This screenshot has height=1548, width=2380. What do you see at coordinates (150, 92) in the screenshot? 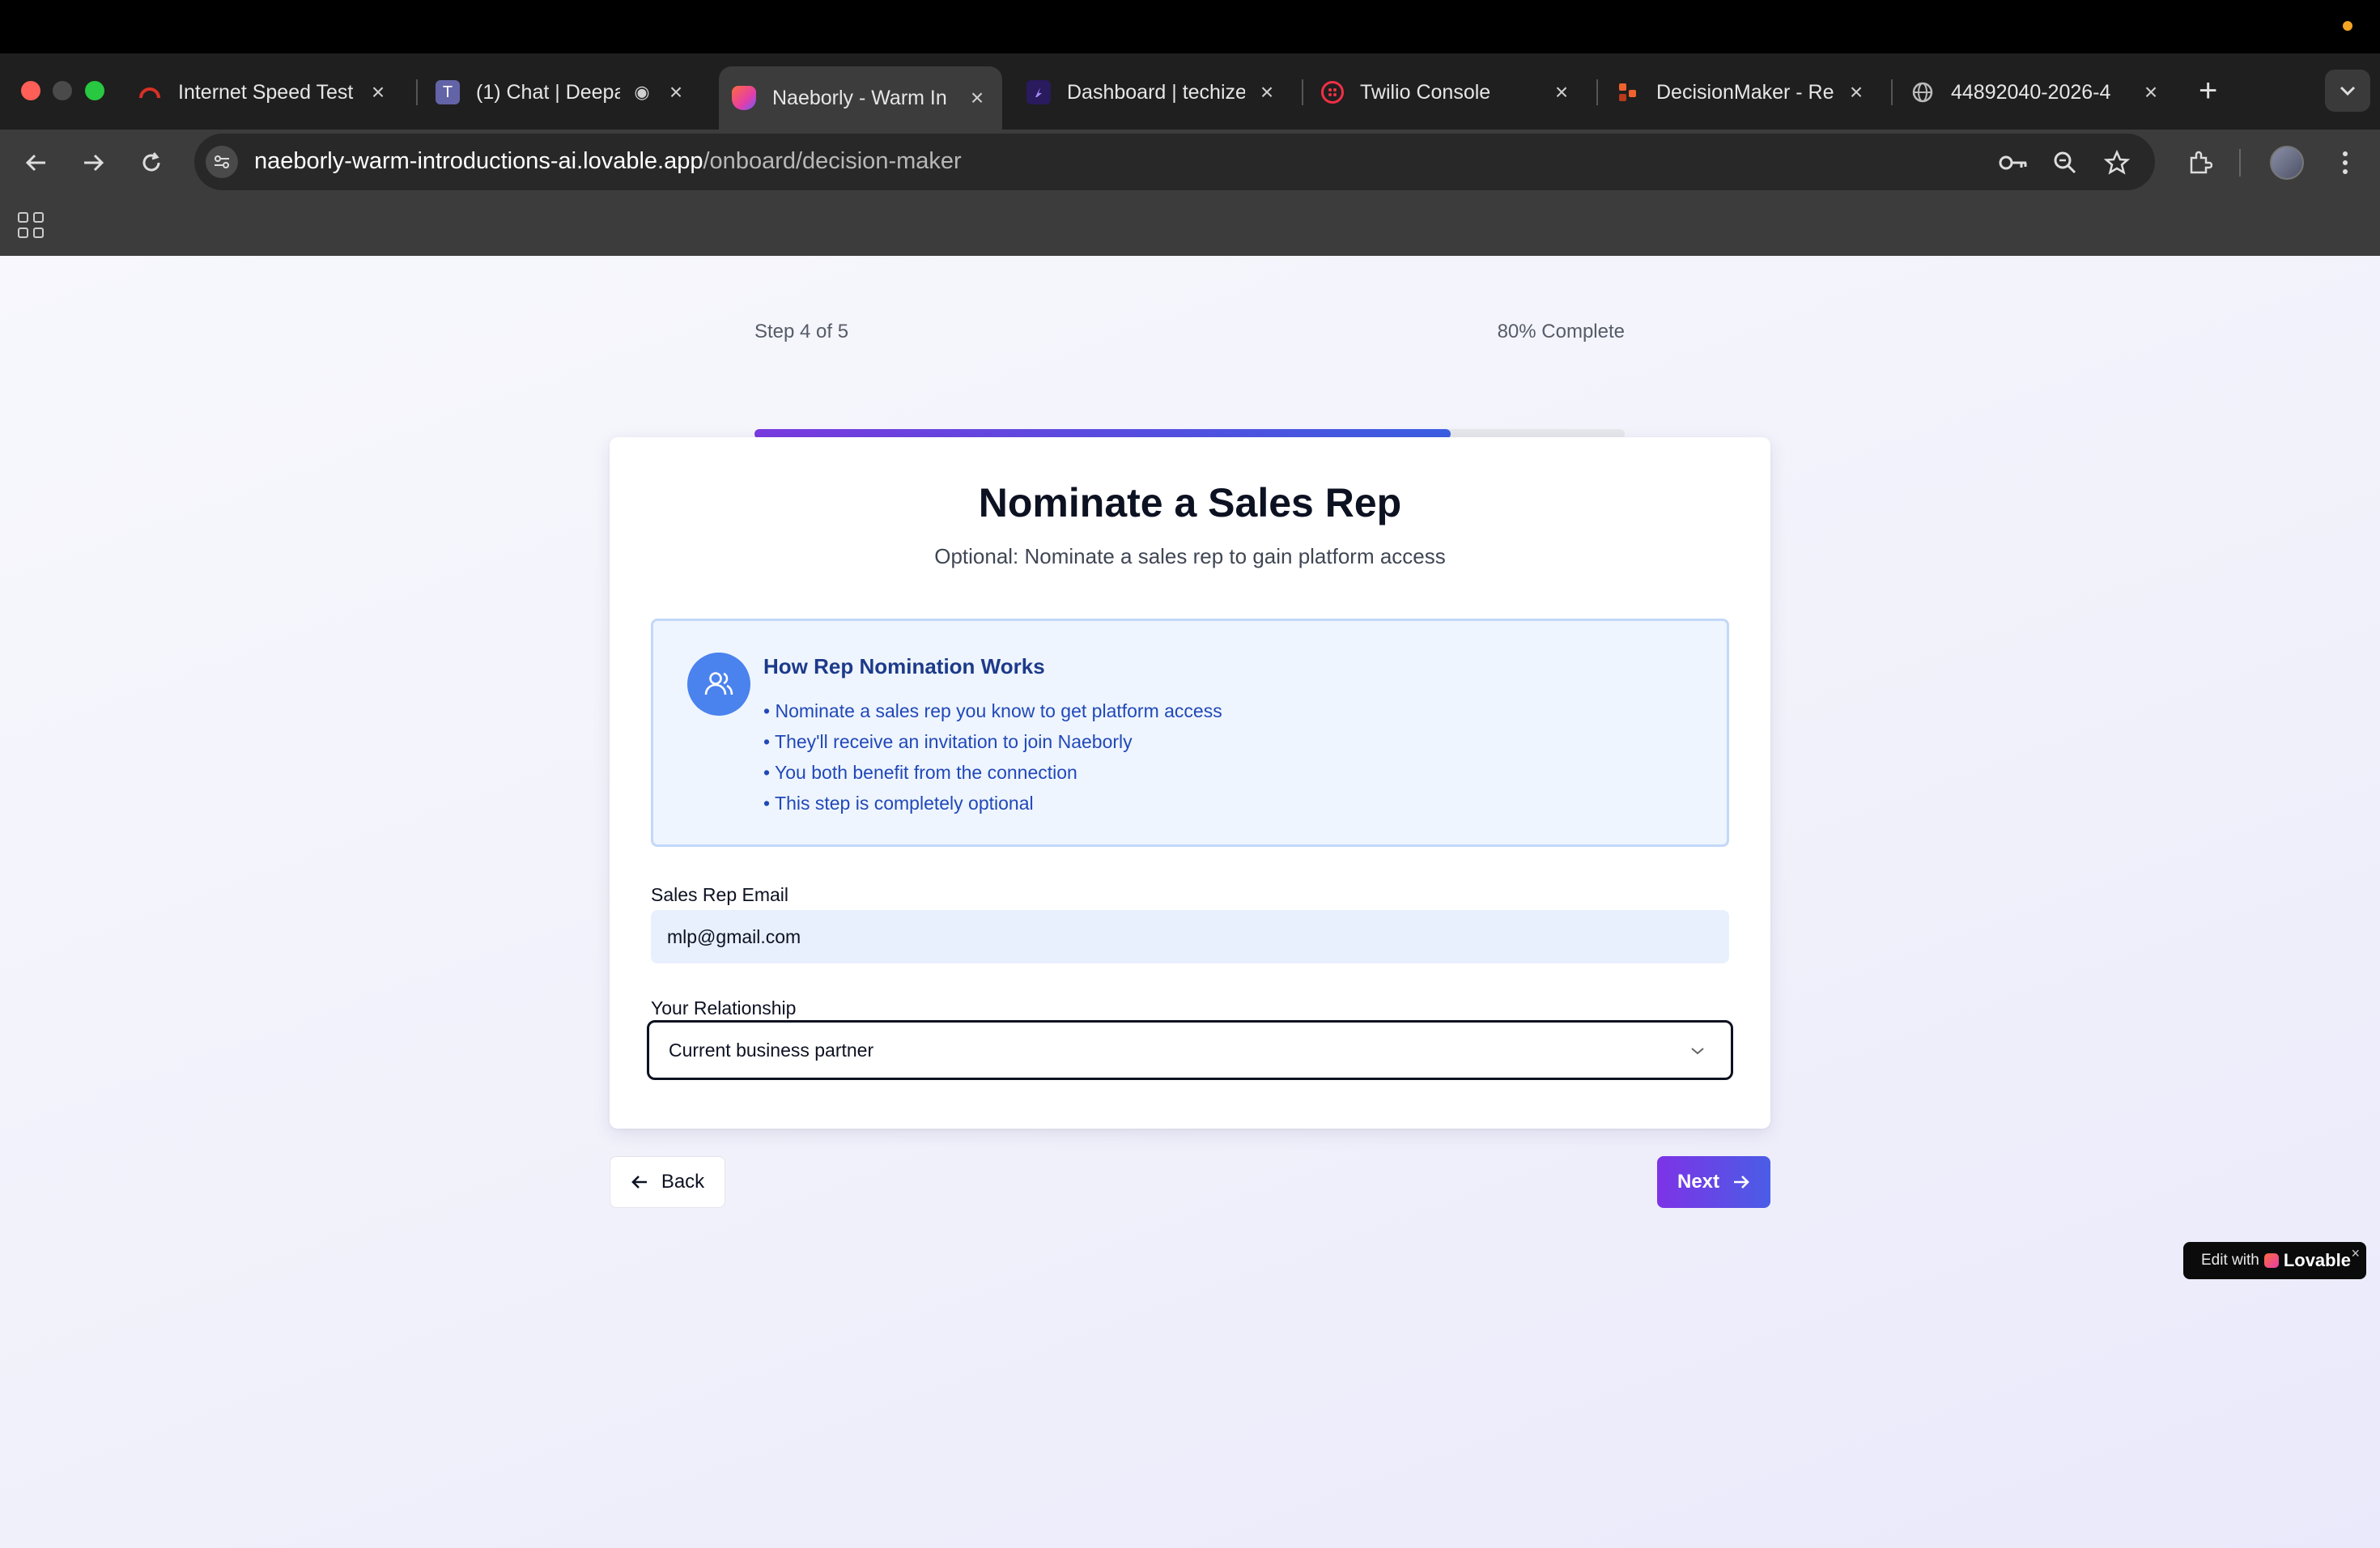
I see `speedometer-icon` at bounding box center [150, 92].